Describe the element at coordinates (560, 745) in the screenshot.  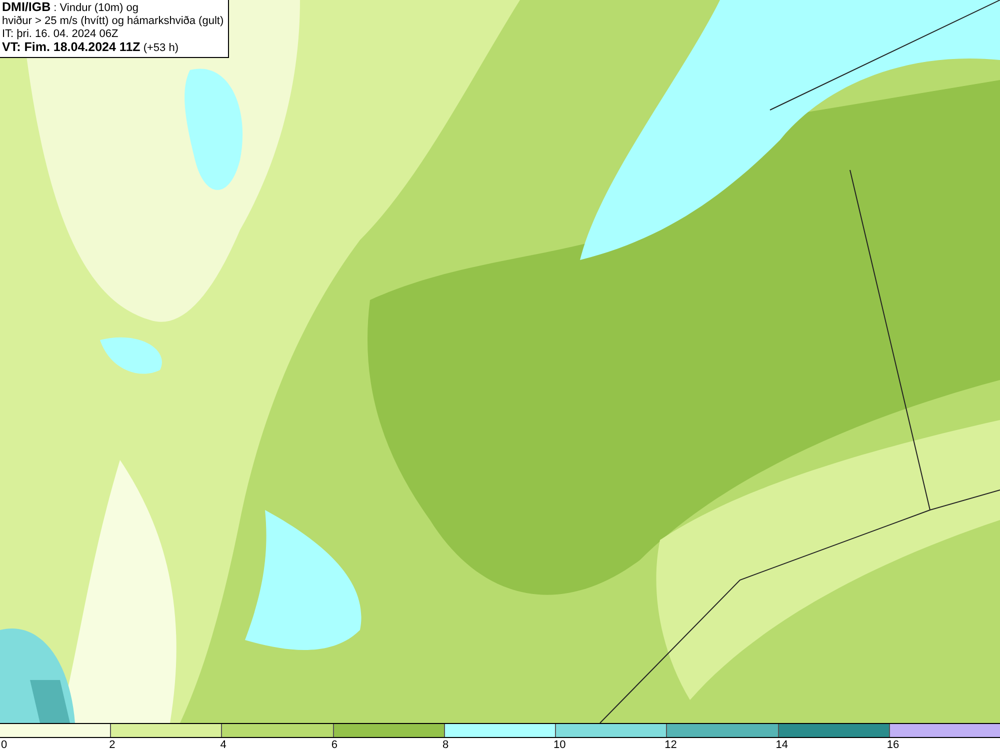
I see `legend-label: 10` at that location.